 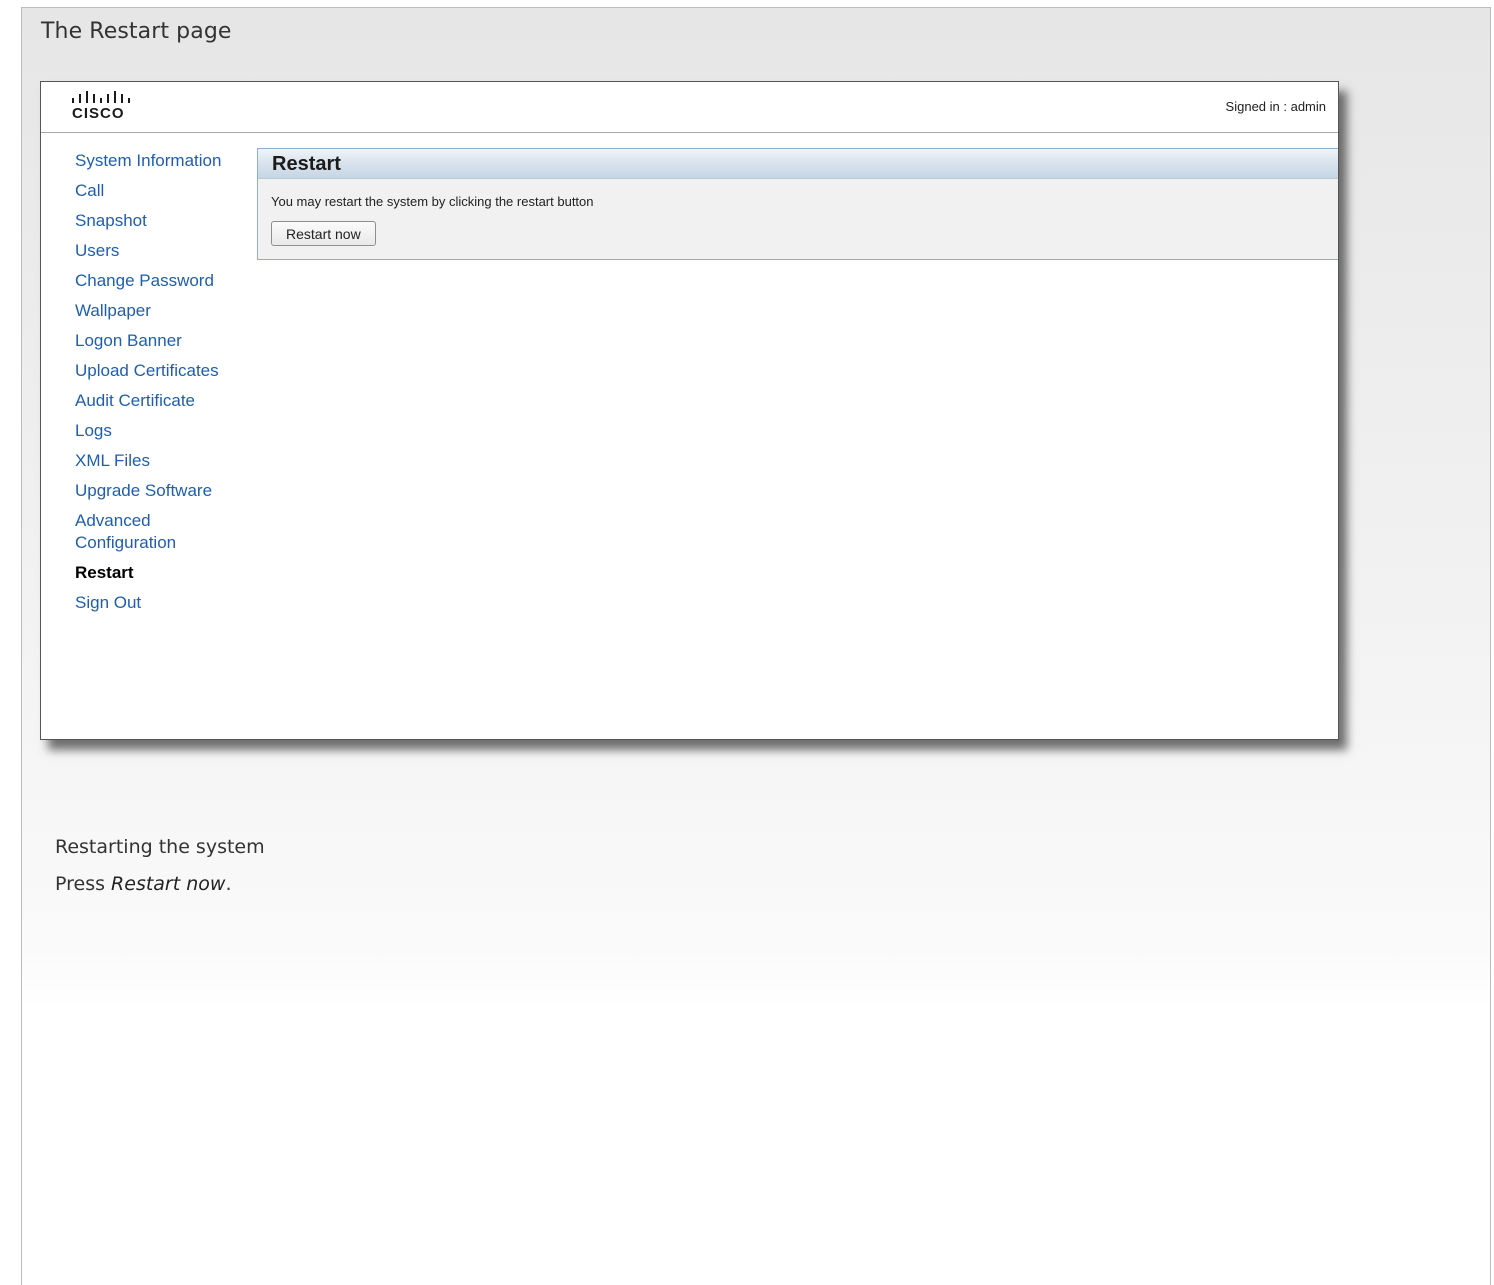 I want to click on nav-item-sign-out: Sign Out, so click(x=165, y=603).